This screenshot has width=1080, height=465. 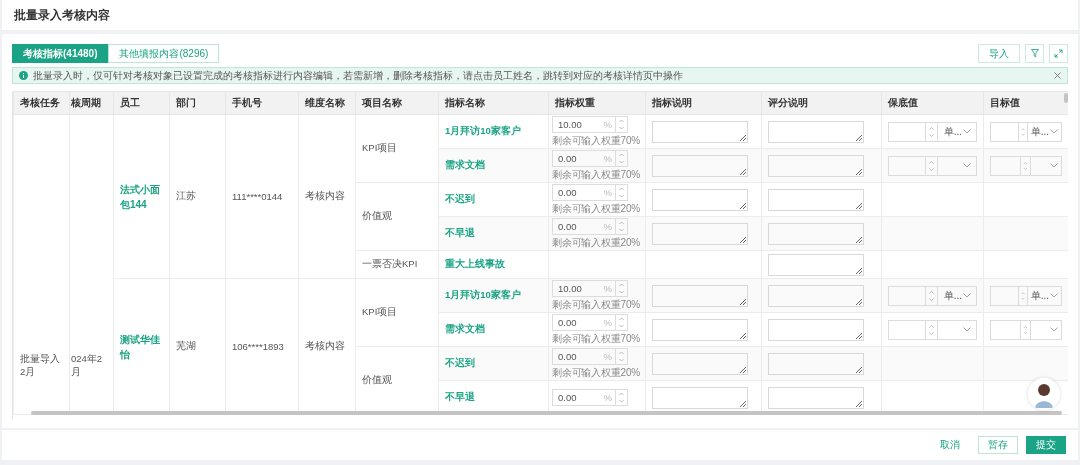 I want to click on phone-cell: 111****0144, so click(x=257, y=196).